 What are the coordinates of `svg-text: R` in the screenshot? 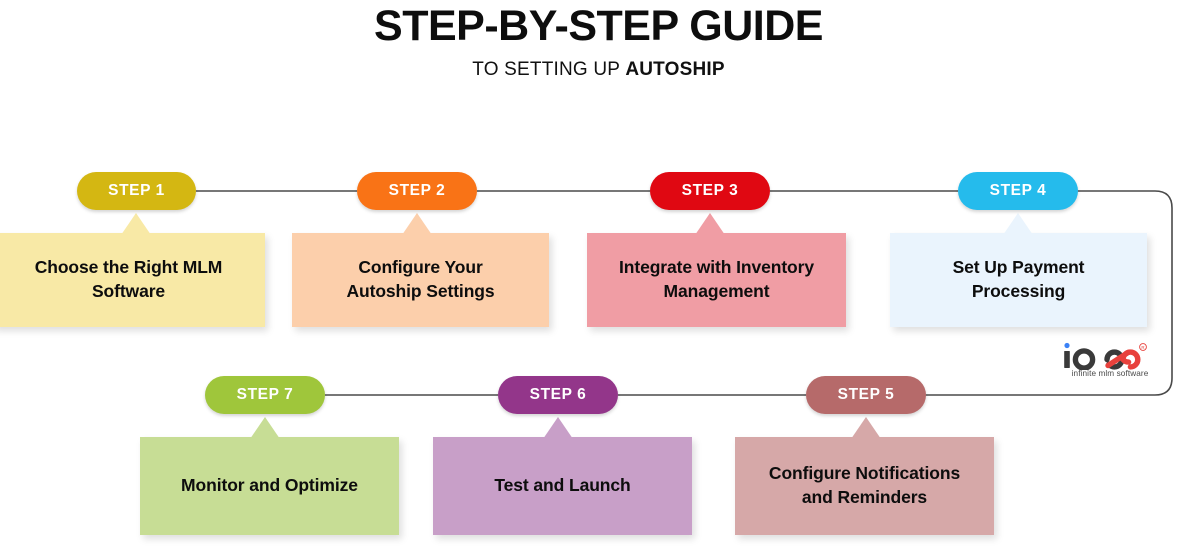 It's located at (1142, 347).